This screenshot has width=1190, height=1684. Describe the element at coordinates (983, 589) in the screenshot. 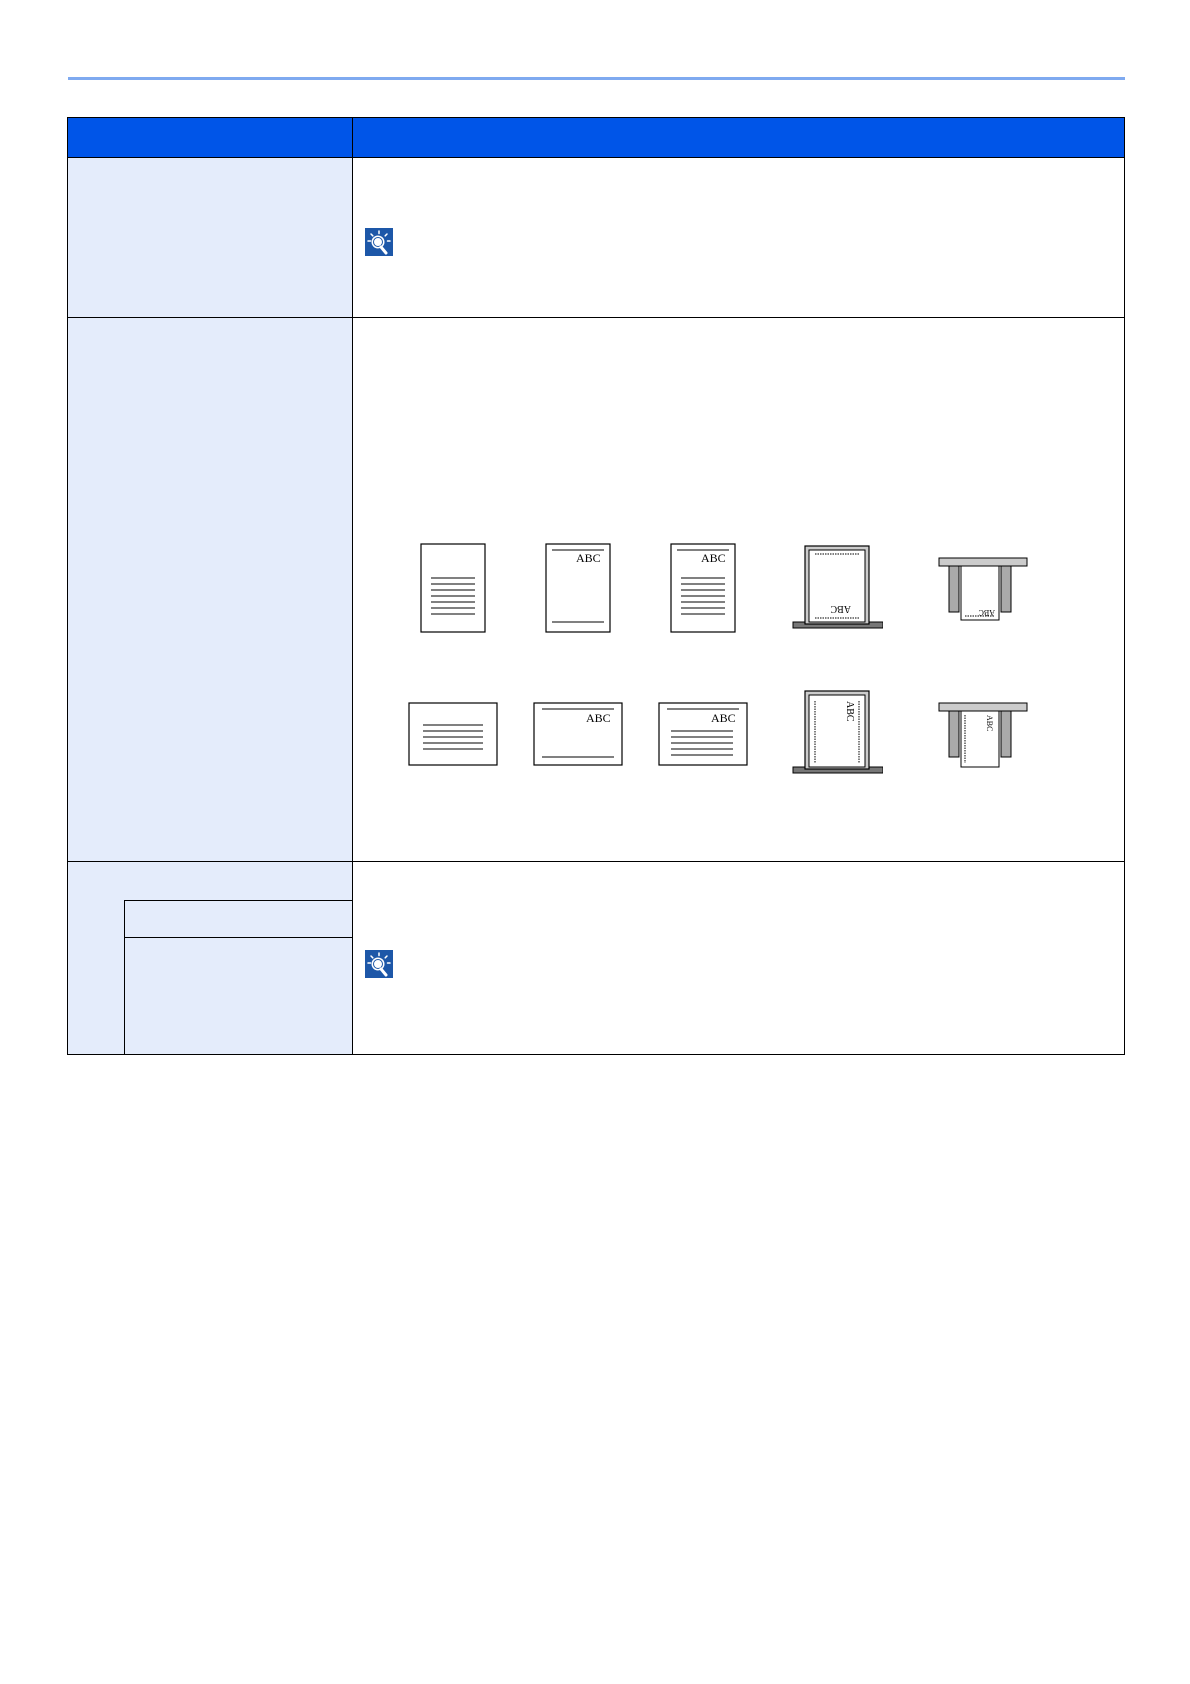

I see `bypass-tray-portrait-loading-figure: ABC` at that location.